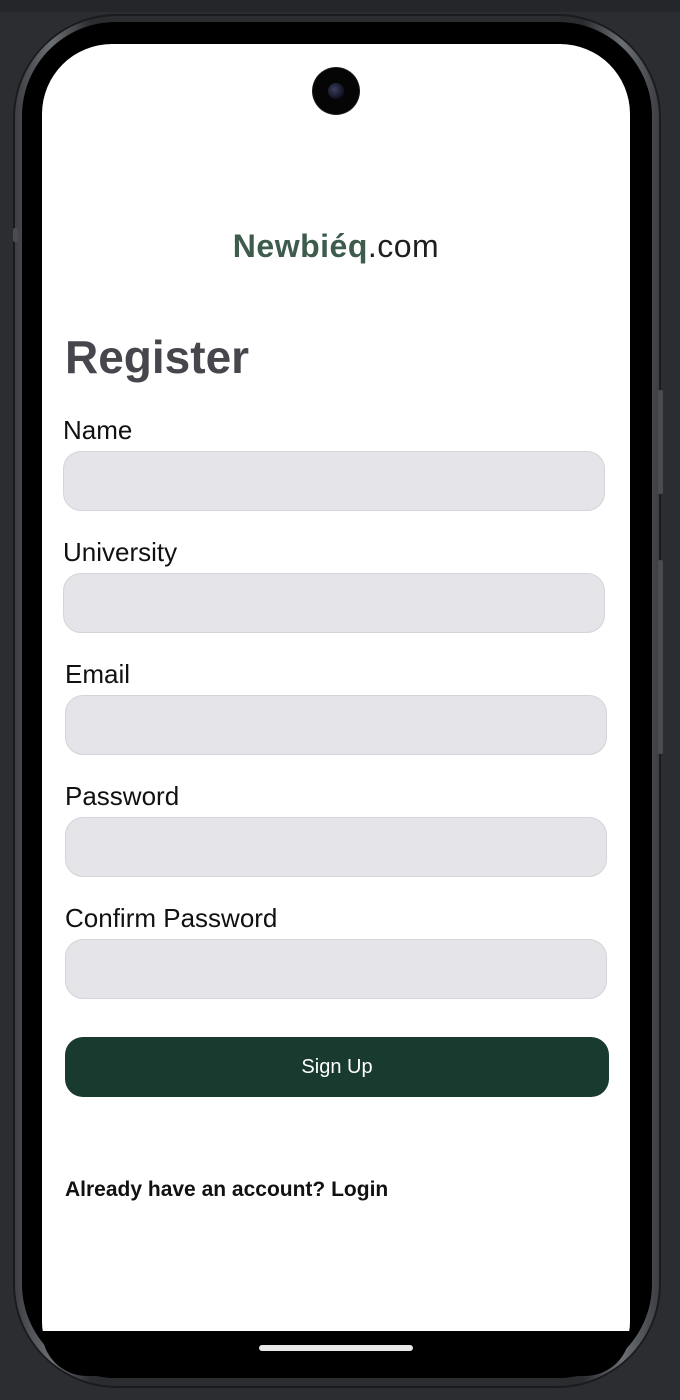  Describe the element at coordinates (171, 918) in the screenshot. I see `confirm-password-label: Confirm Password` at that location.